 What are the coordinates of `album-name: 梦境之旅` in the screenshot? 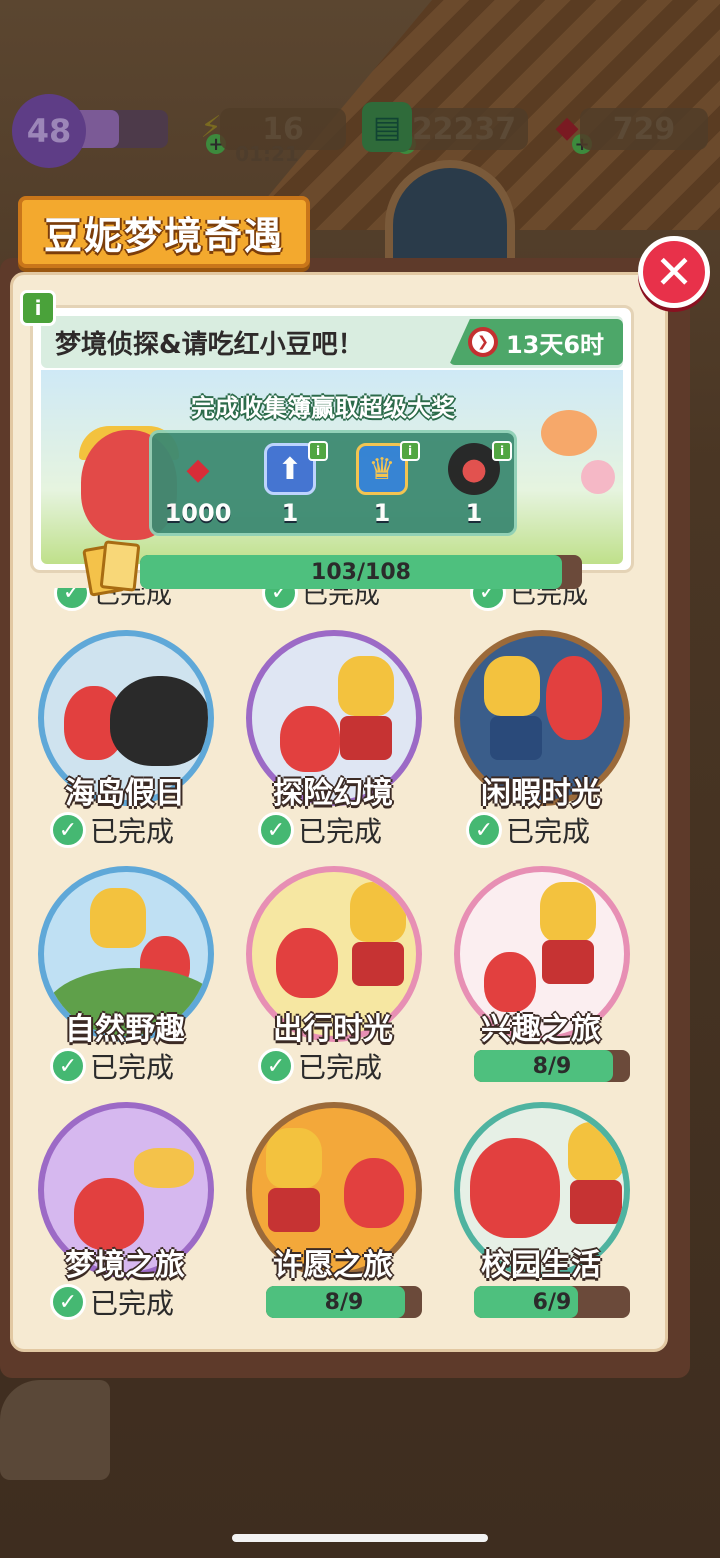 It's located at (125, 1265).